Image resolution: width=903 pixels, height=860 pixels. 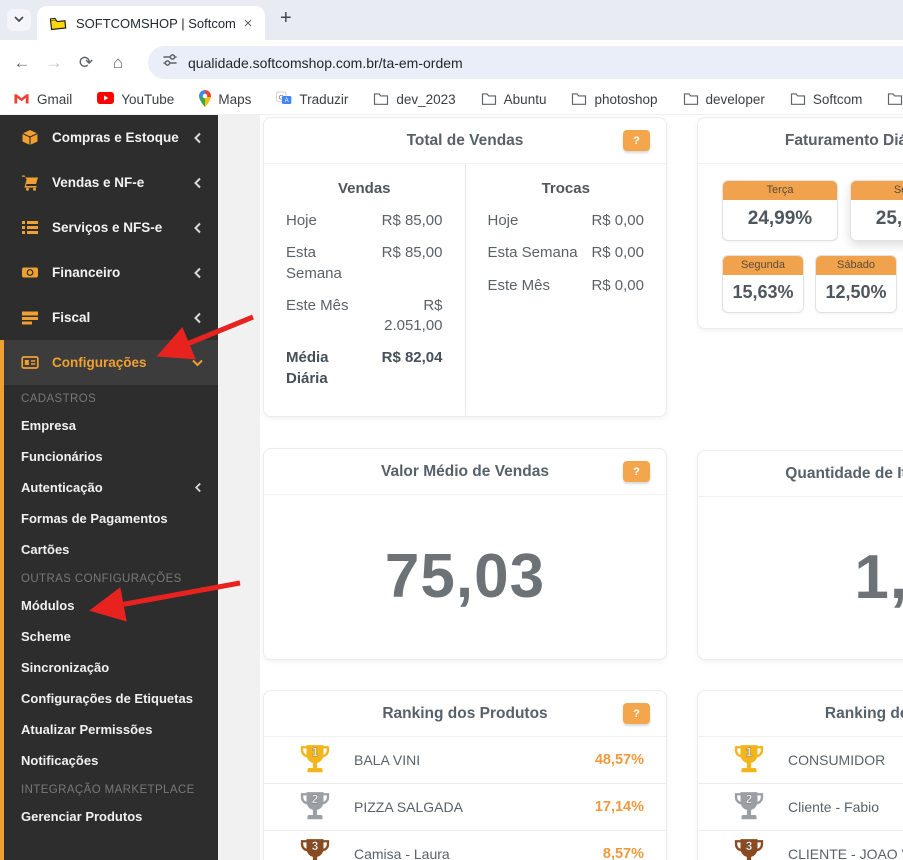 I want to click on trophy-icon: 1, so click(x=315, y=759).